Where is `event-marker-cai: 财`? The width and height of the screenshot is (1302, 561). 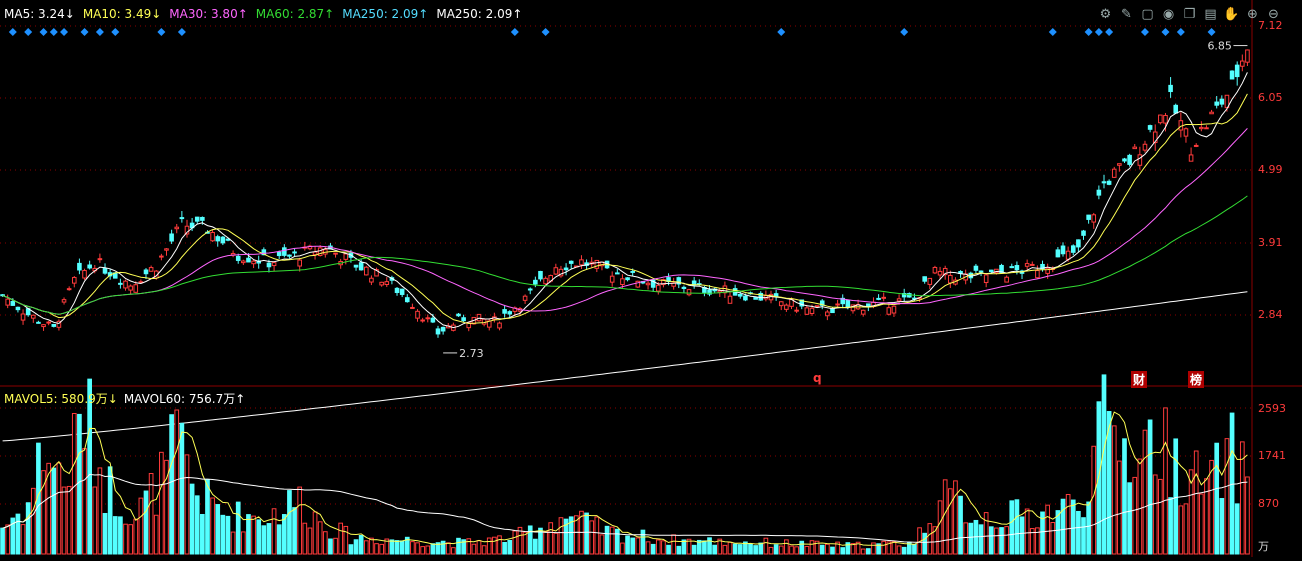
event-marker-cai: 财 is located at coordinates (1139, 379).